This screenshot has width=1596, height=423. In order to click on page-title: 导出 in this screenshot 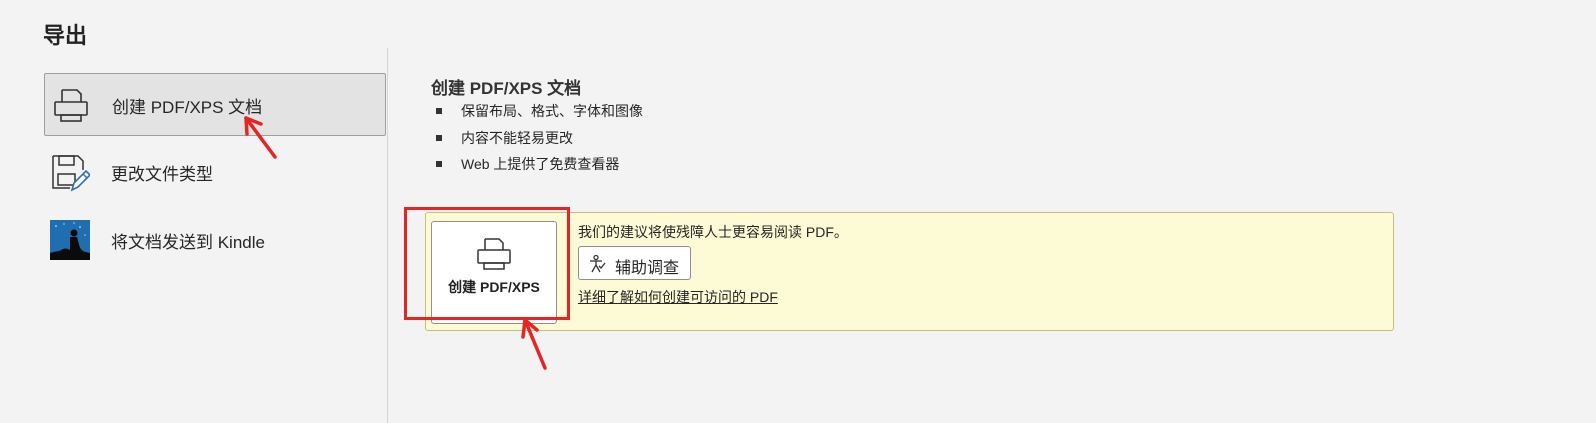, I will do `click(65, 35)`.